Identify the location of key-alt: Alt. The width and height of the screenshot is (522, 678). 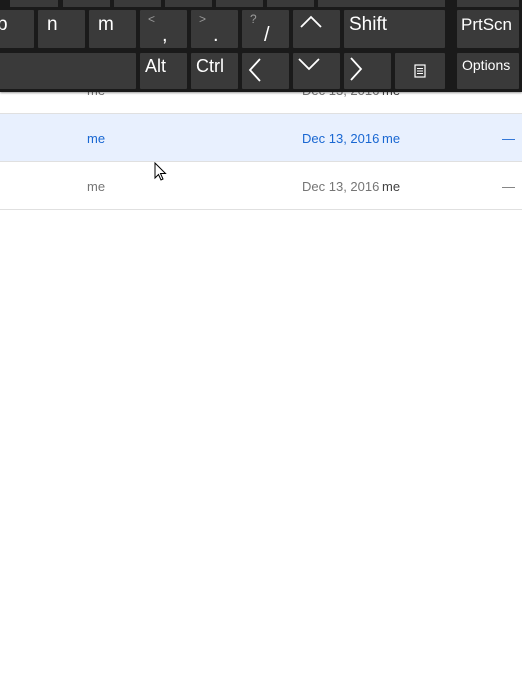
(163, 71).